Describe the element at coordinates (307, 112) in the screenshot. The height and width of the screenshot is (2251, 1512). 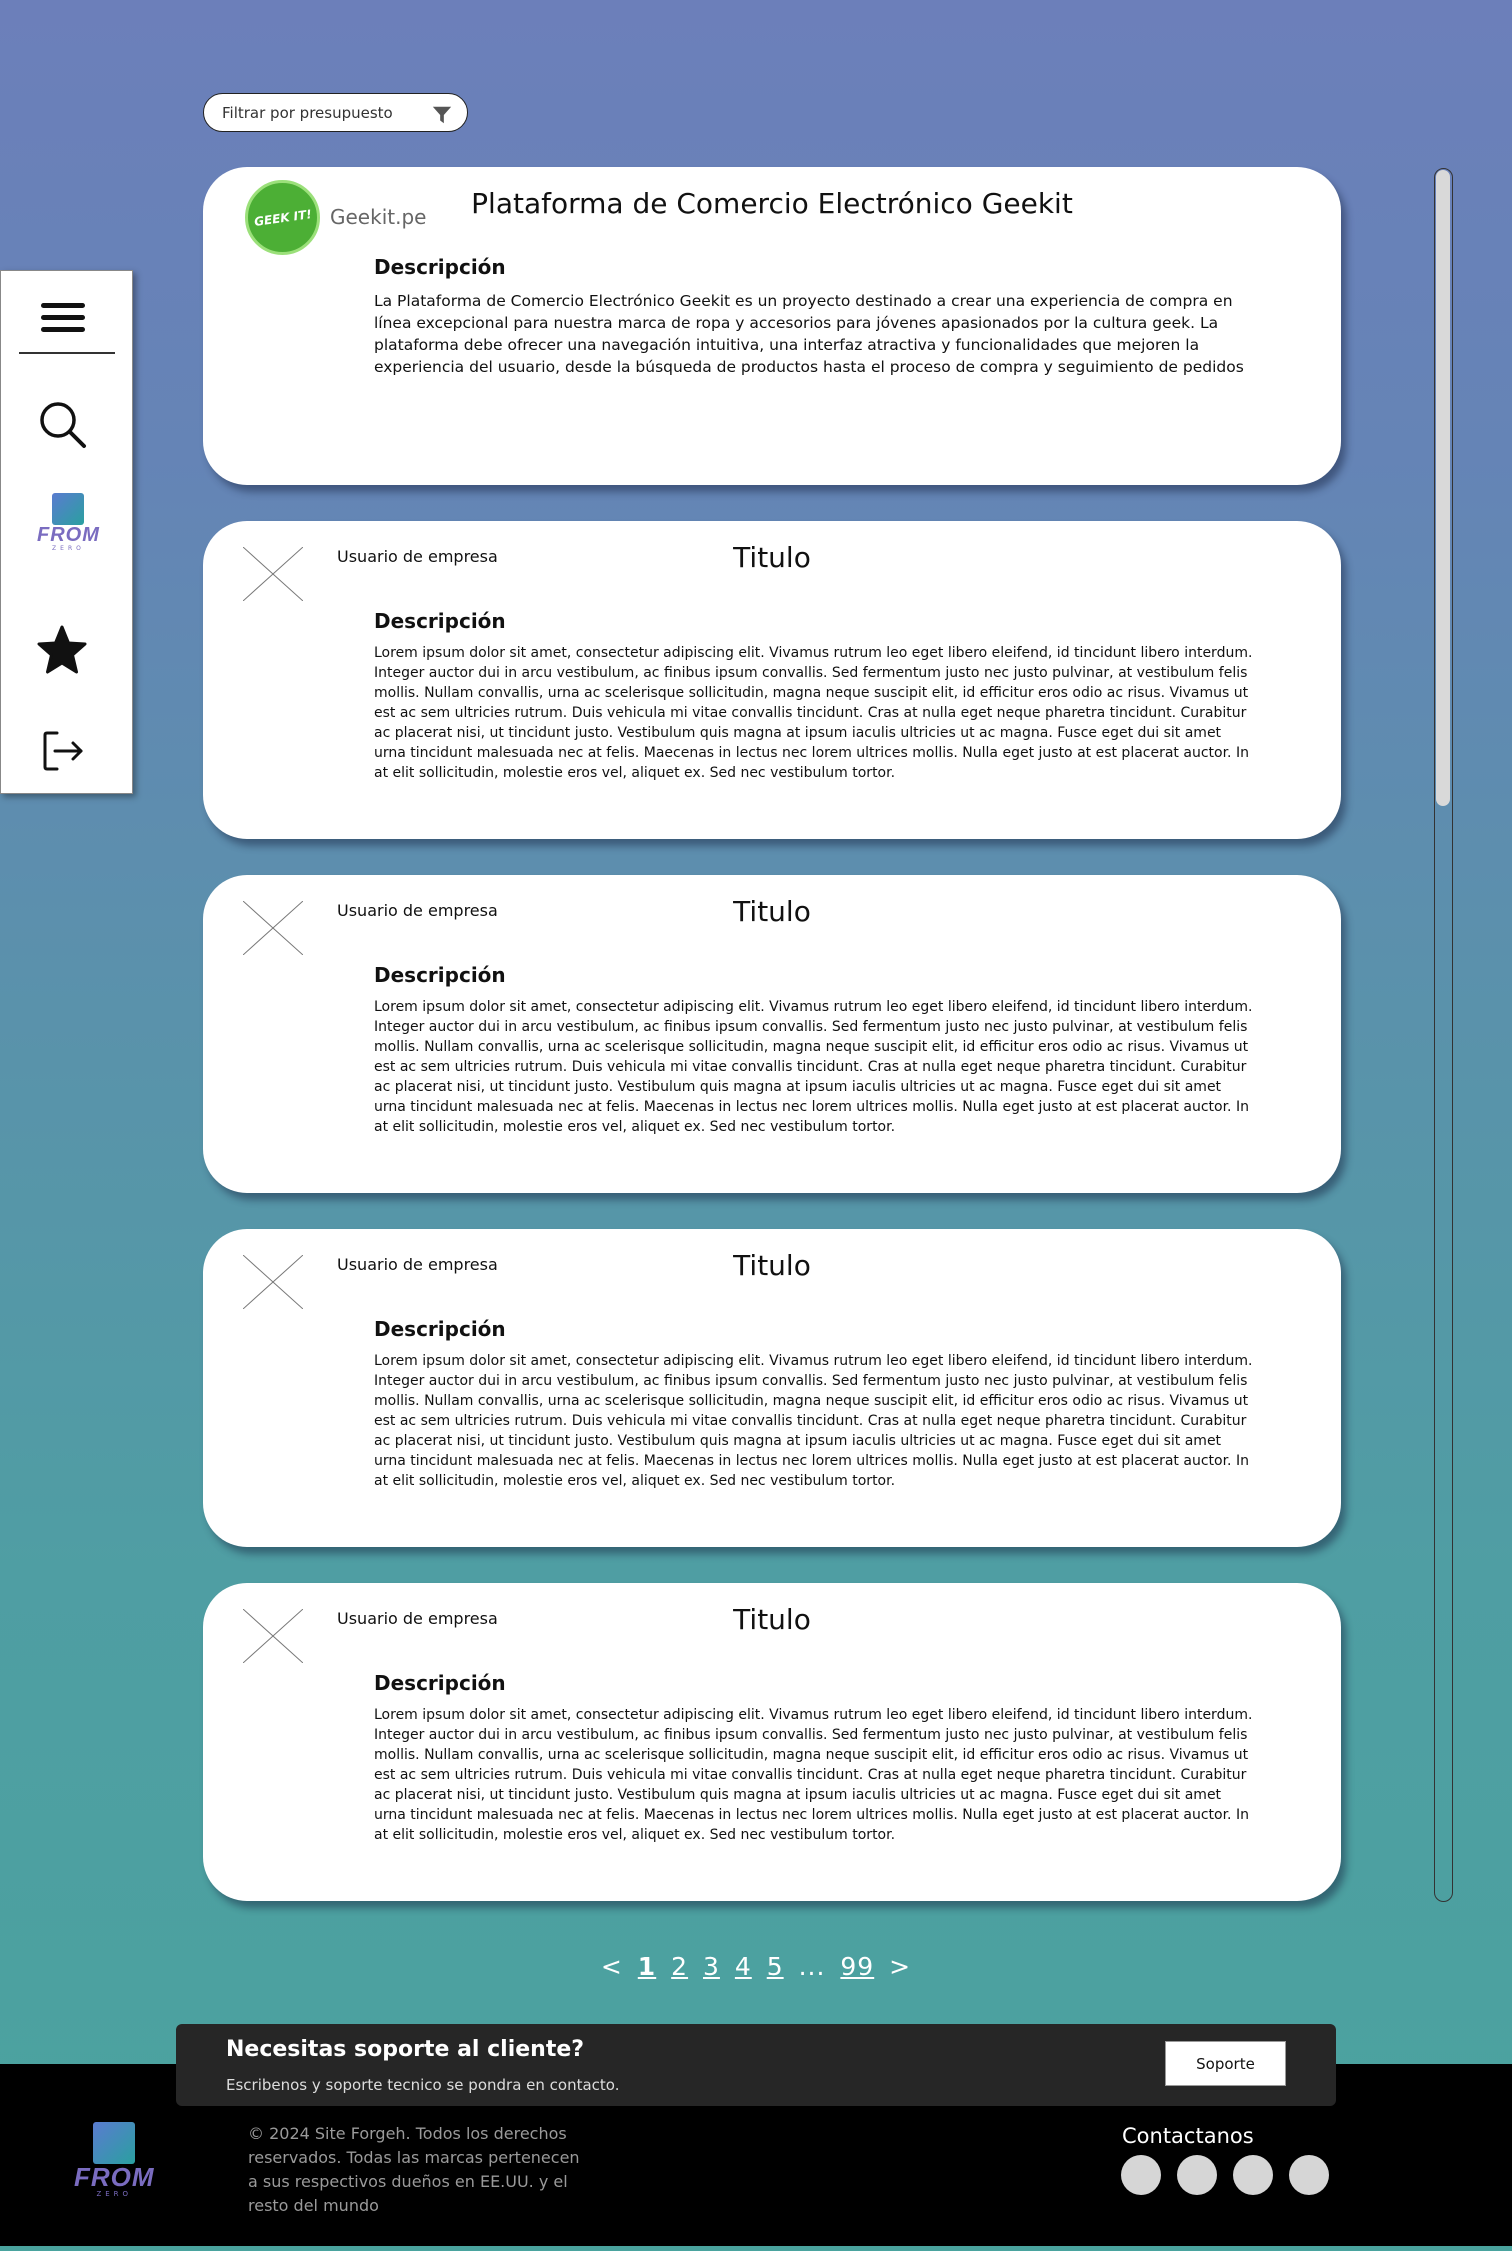
I see `budget-filter-label: Filtrar por presupuesto` at that location.